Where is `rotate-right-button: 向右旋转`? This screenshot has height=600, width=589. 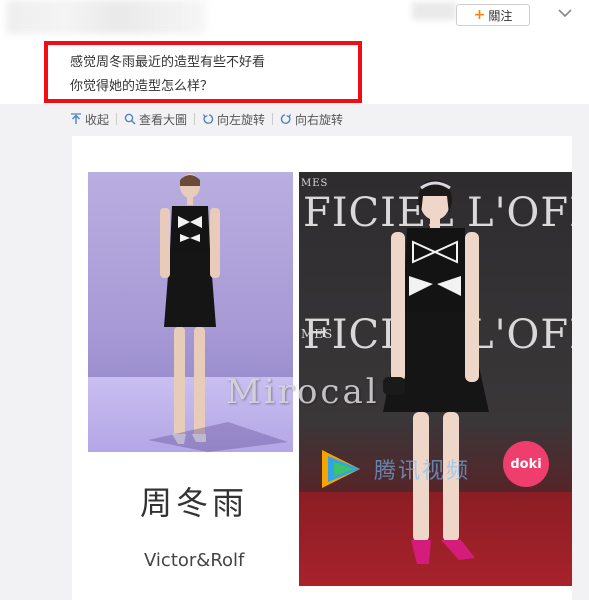
rotate-right-button: 向右旋转 is located at coordinates (311, 119).